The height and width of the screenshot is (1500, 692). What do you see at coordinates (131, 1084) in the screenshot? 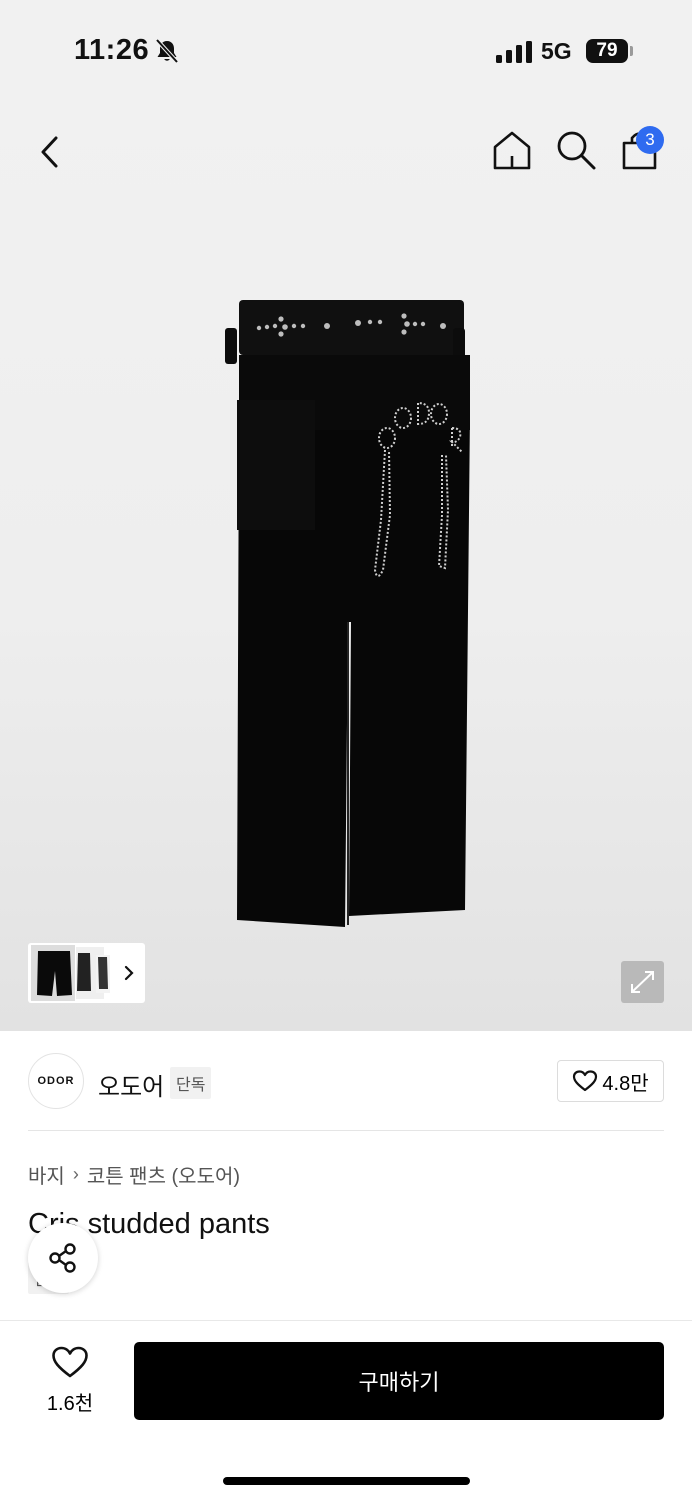
I see `brand-name: 오도어` at bounding box center [131, 1084].